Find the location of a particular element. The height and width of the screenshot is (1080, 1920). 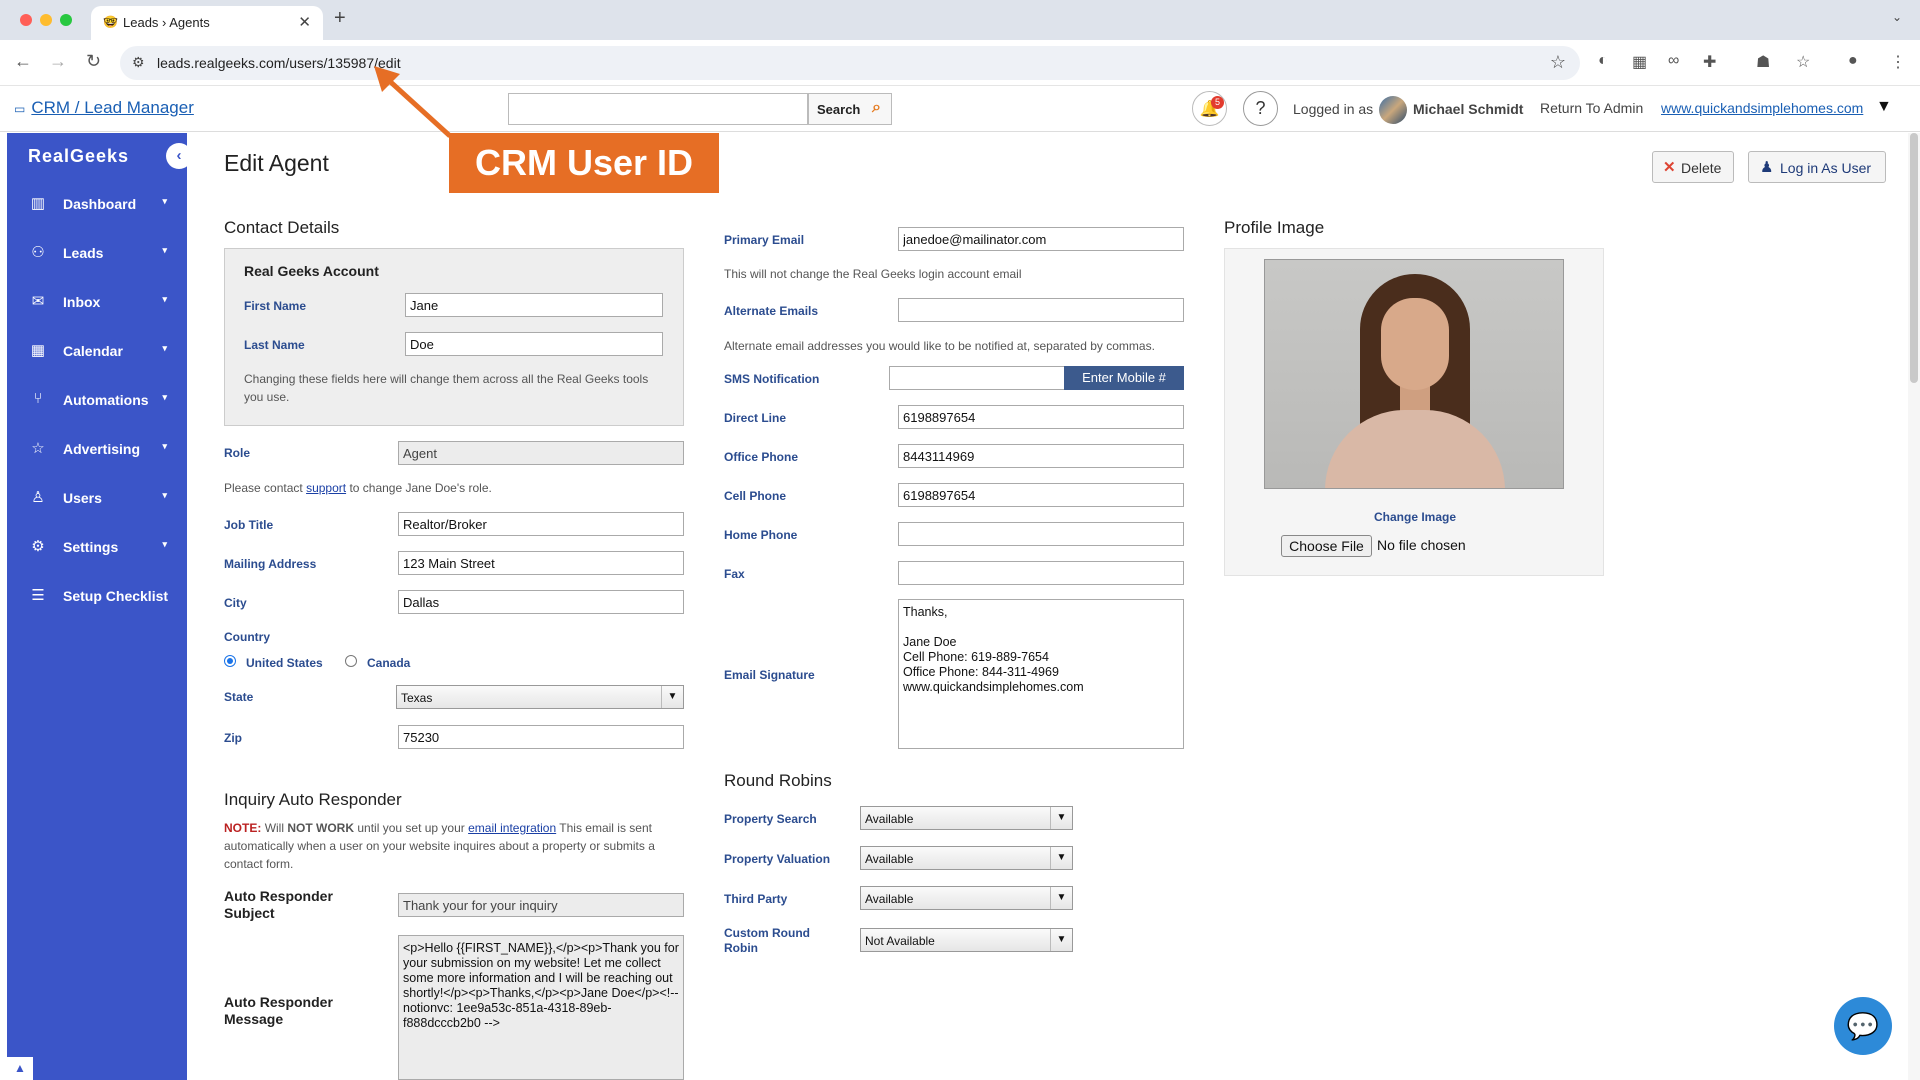

collapse-sidebar-icon: ‹ is located at coordinates (179, 156).